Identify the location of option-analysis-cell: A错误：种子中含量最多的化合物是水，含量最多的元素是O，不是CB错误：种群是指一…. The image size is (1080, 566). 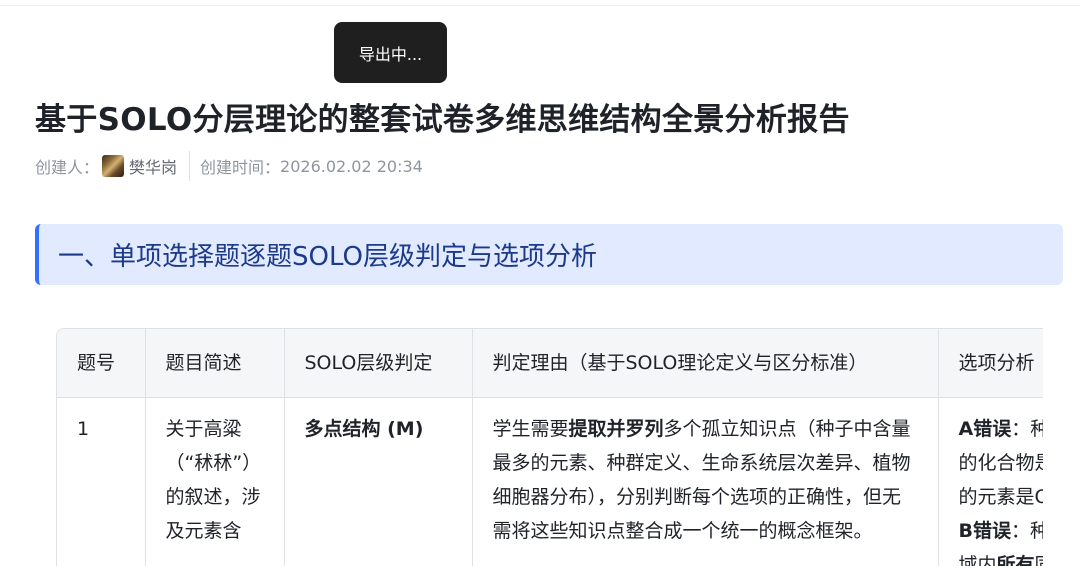
(990, 482).